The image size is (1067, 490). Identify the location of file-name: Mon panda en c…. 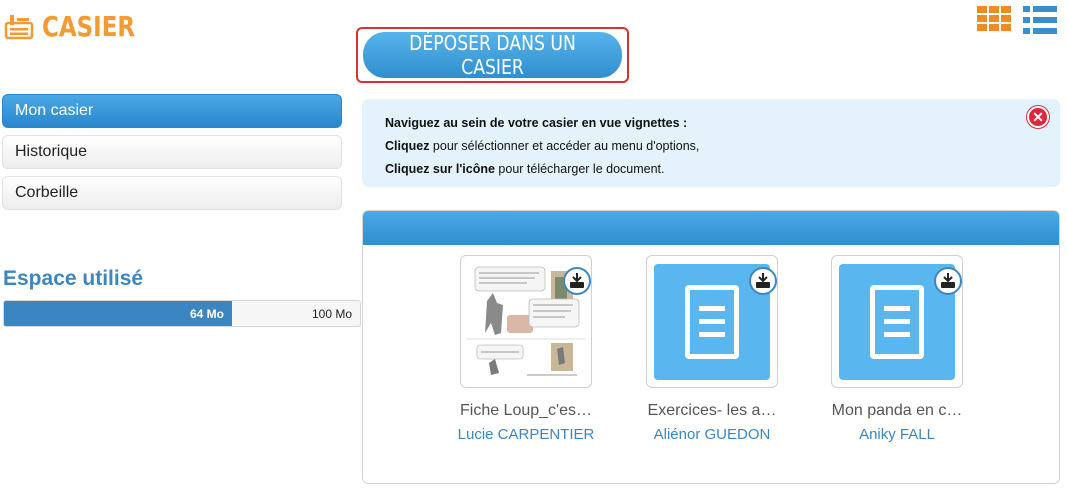
(897, 410).